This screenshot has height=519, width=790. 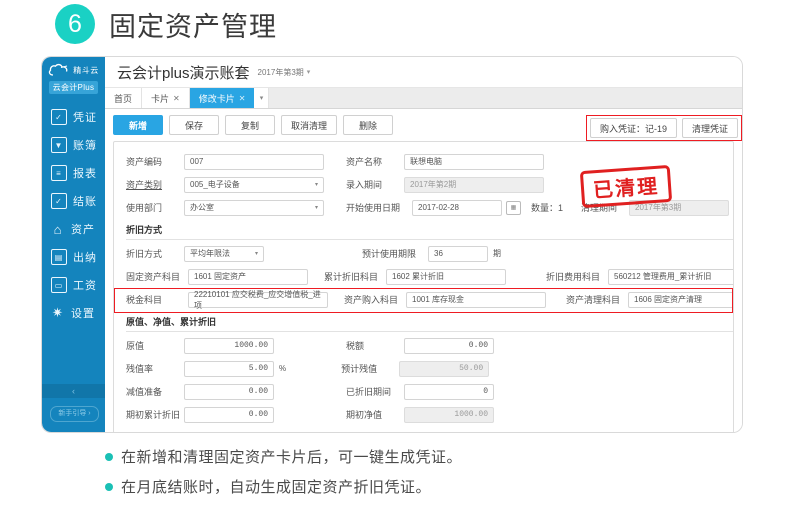 I want to click on cloud-icon, so click(x=59, y=70).